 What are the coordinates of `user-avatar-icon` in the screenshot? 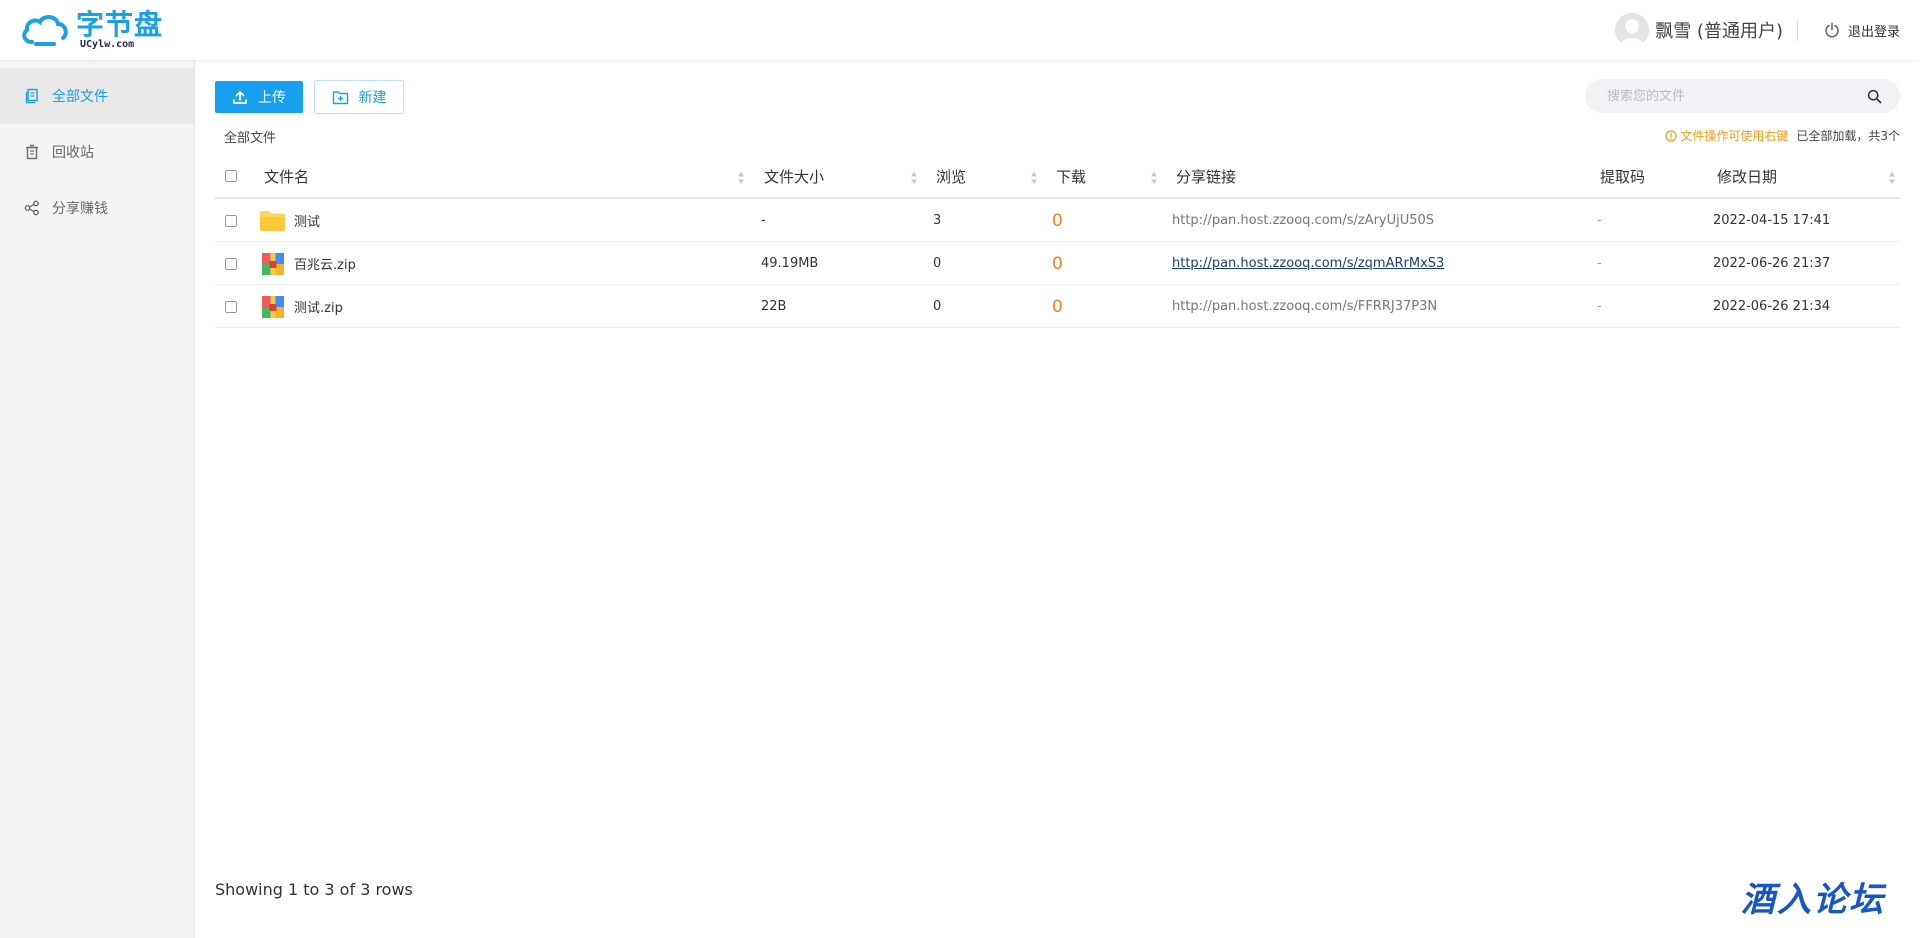 It's located at (1632, 30).